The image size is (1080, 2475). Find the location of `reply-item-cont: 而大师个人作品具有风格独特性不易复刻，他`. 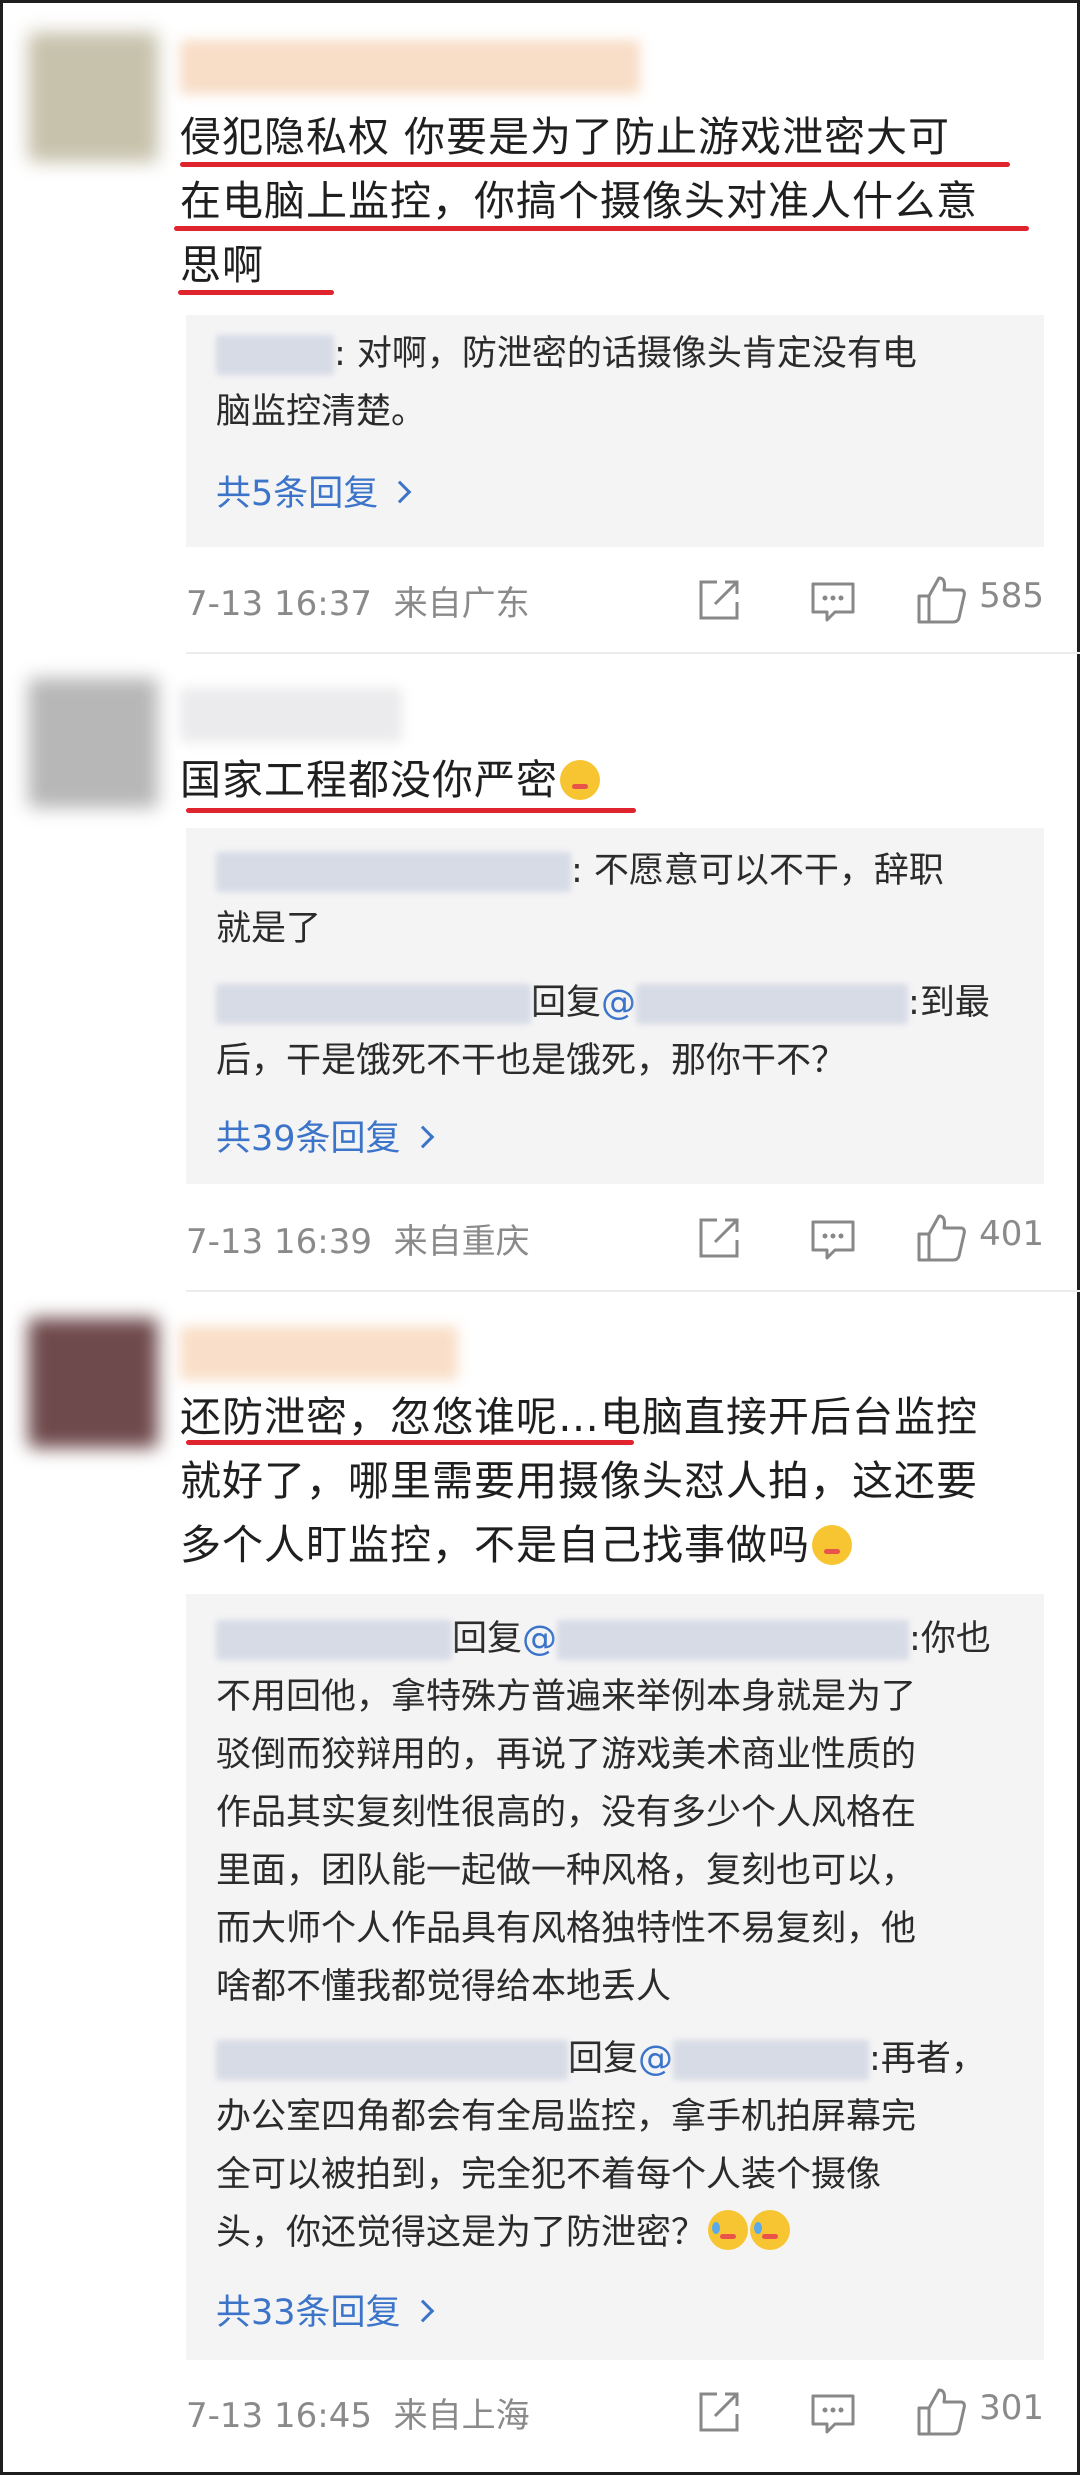

reply-item-cont: 而大师个人作品具有风格独特性不易复刻，他 is located at coordinates (566, 1929).